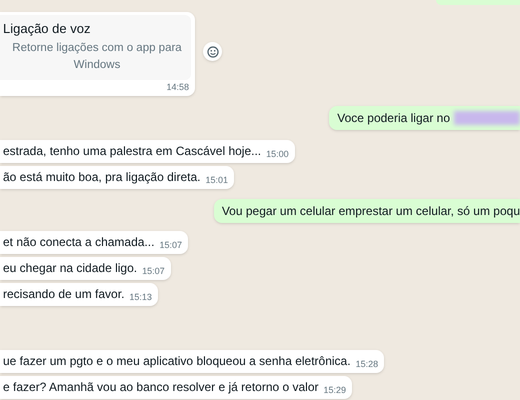 The height and width of the screenshot is (400, 520). I want to click on call-card: Ligação de voz Retorne ligações com o app para Windows, so click(95, 47).